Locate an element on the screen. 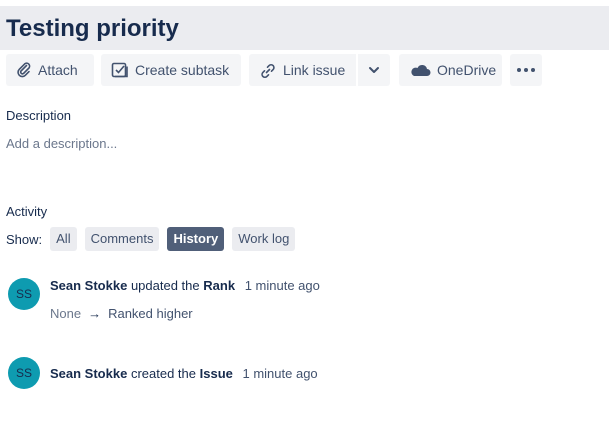 This screenshot has height=424, width=609. onedrive-button: OneDrive is located at coordinates (450, 70).